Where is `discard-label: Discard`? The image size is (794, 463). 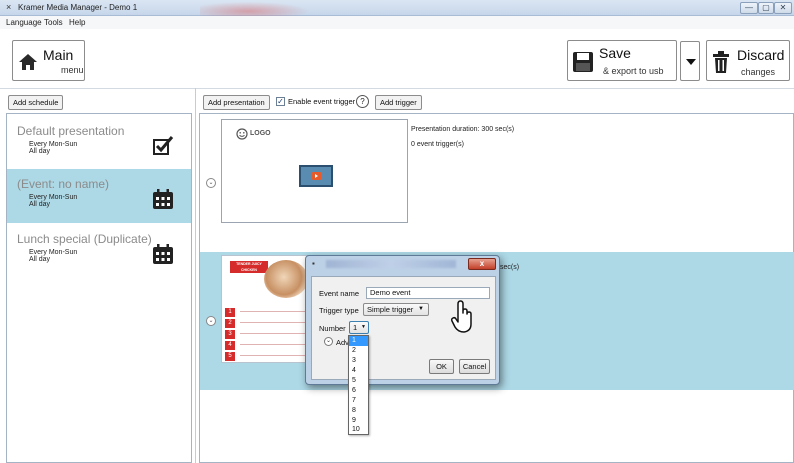 discard-label: Discard is located at coordinates (761, 55).